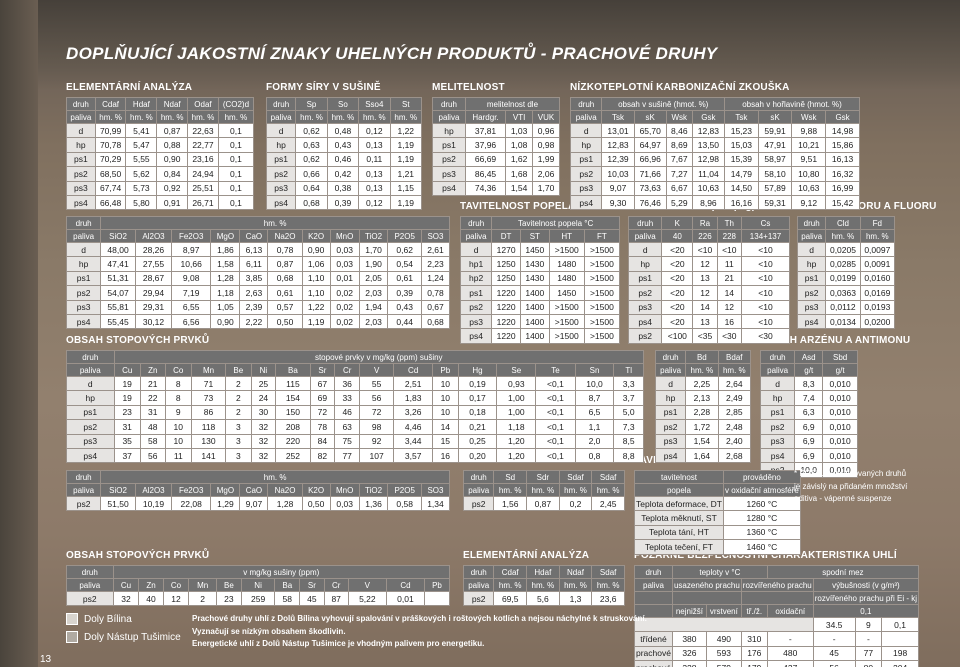 This screenshot has height=667, width=960. I want to click on table-row: ps1 1220 1400 1450 >1500, so click(540, 293).